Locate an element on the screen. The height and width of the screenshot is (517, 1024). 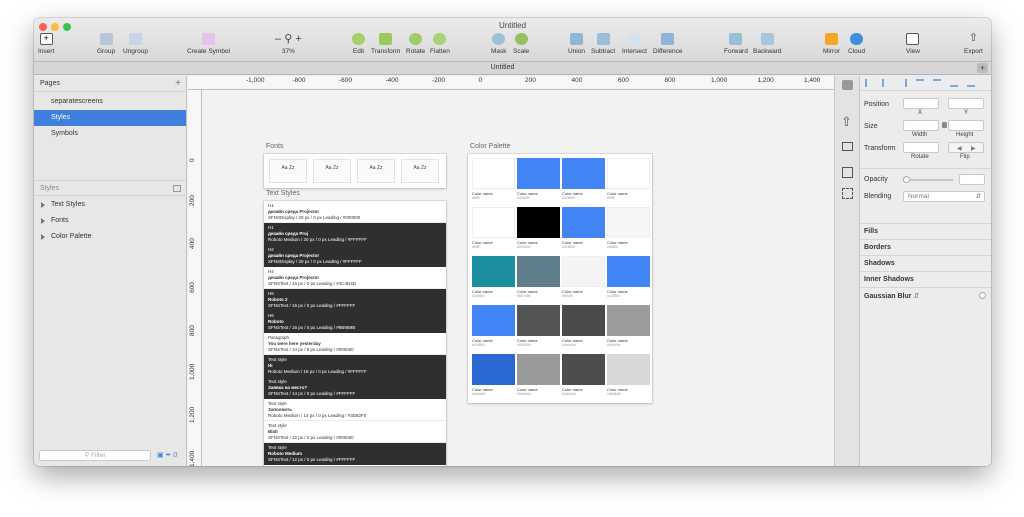
color-swatch: Color name #9b9b9b is located at coordinates (628, 328).